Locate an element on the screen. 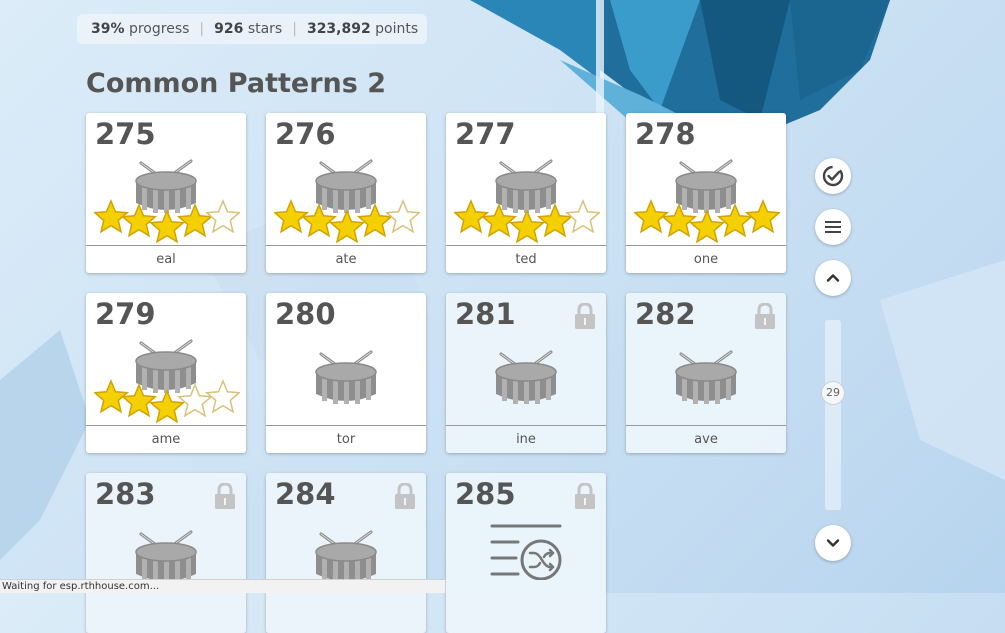 This screenshot has height=633, width=1005. level-label: ted is located at coordinates (526, 259).